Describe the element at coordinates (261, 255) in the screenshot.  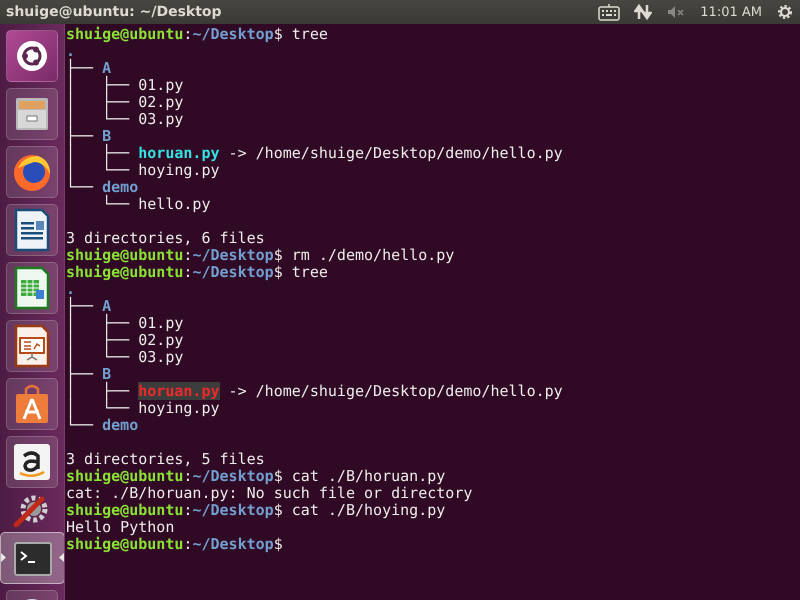
I see `terminal-line: shuige@ubuntu:~/Desktop$ rm ./demo/hello.py` at that location.